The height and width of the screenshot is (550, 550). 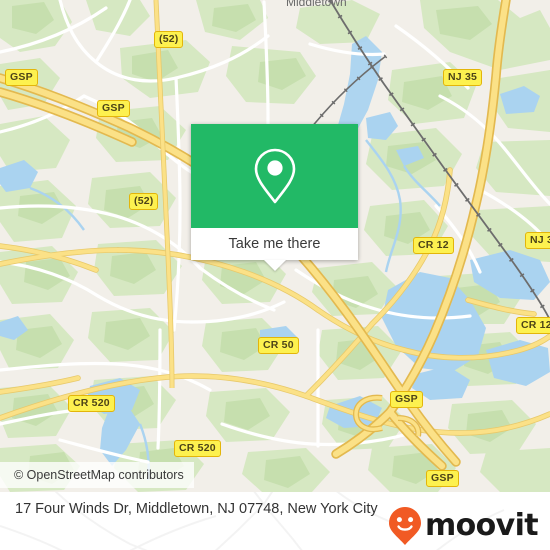 I want to click on moovit-logo: moovit, so click(x=463, y=526).